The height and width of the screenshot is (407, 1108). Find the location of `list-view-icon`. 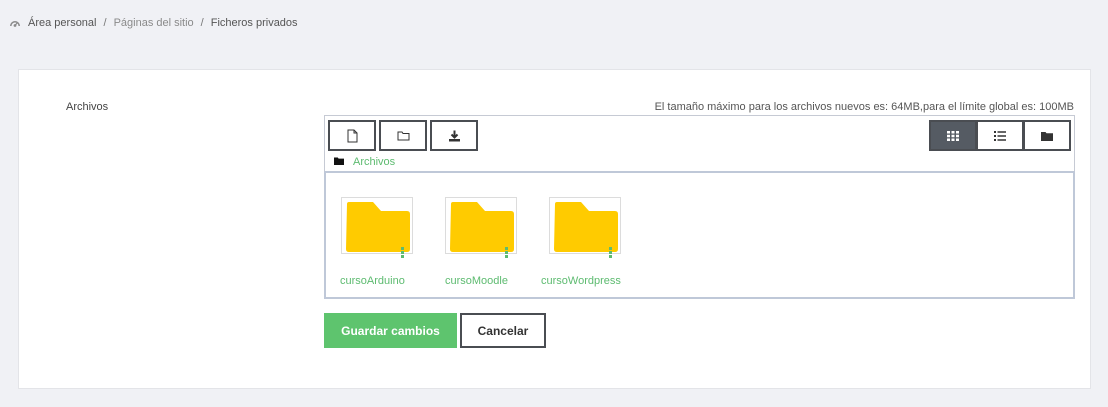

list-view-icon is located at coordinates (1000, 135).